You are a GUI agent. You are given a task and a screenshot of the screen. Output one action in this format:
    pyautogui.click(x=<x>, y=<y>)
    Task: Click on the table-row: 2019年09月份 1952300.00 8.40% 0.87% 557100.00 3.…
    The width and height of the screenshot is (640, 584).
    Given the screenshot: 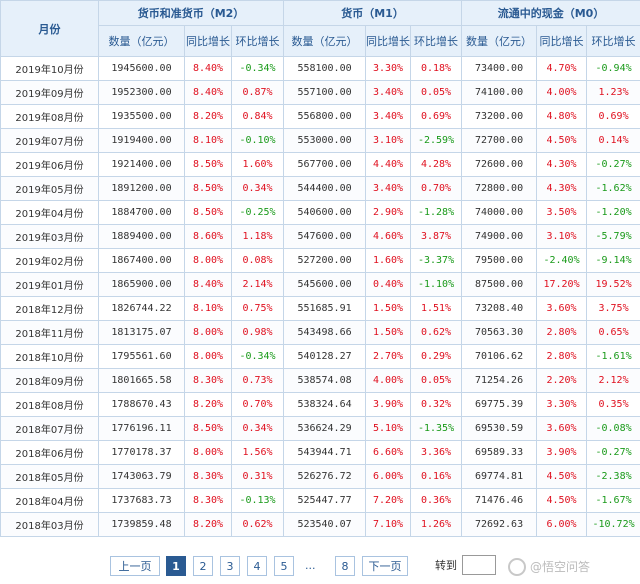 What is the action you would take?
    pyautogui.click(x=320, y=92)
    